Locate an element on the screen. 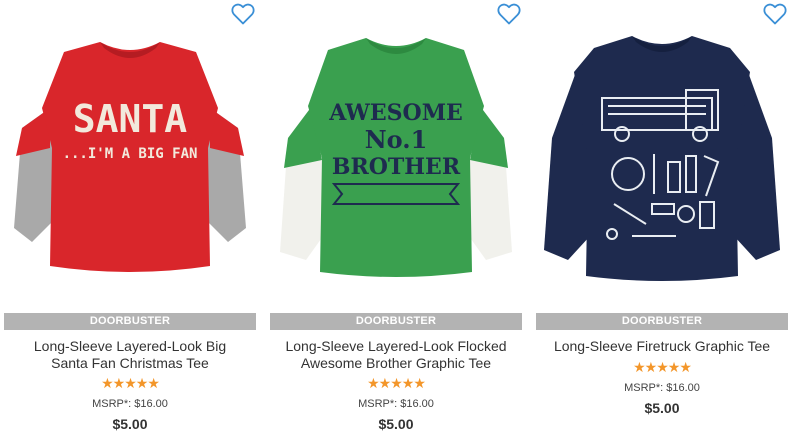 The height and width of the screenshot is (442, 794). shirt-print-text: AWESOME is located at coordinates (395, 113).